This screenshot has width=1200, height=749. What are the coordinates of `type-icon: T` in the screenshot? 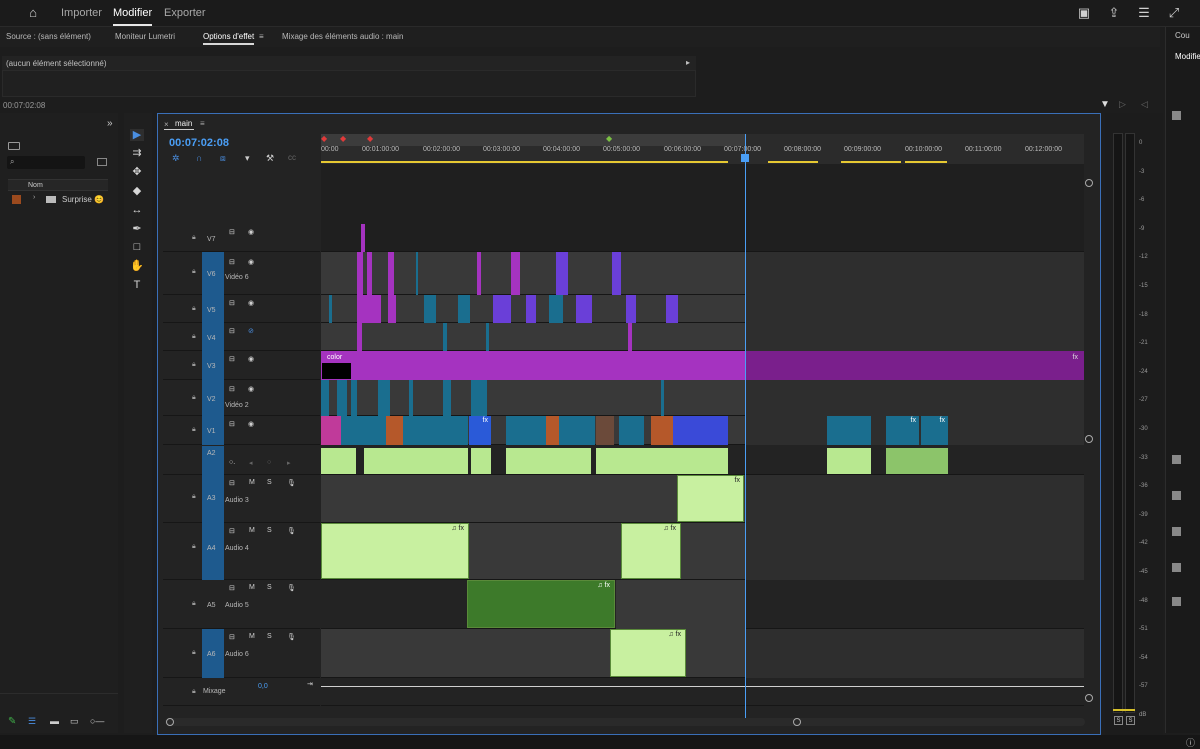 It's located at (137, 285).